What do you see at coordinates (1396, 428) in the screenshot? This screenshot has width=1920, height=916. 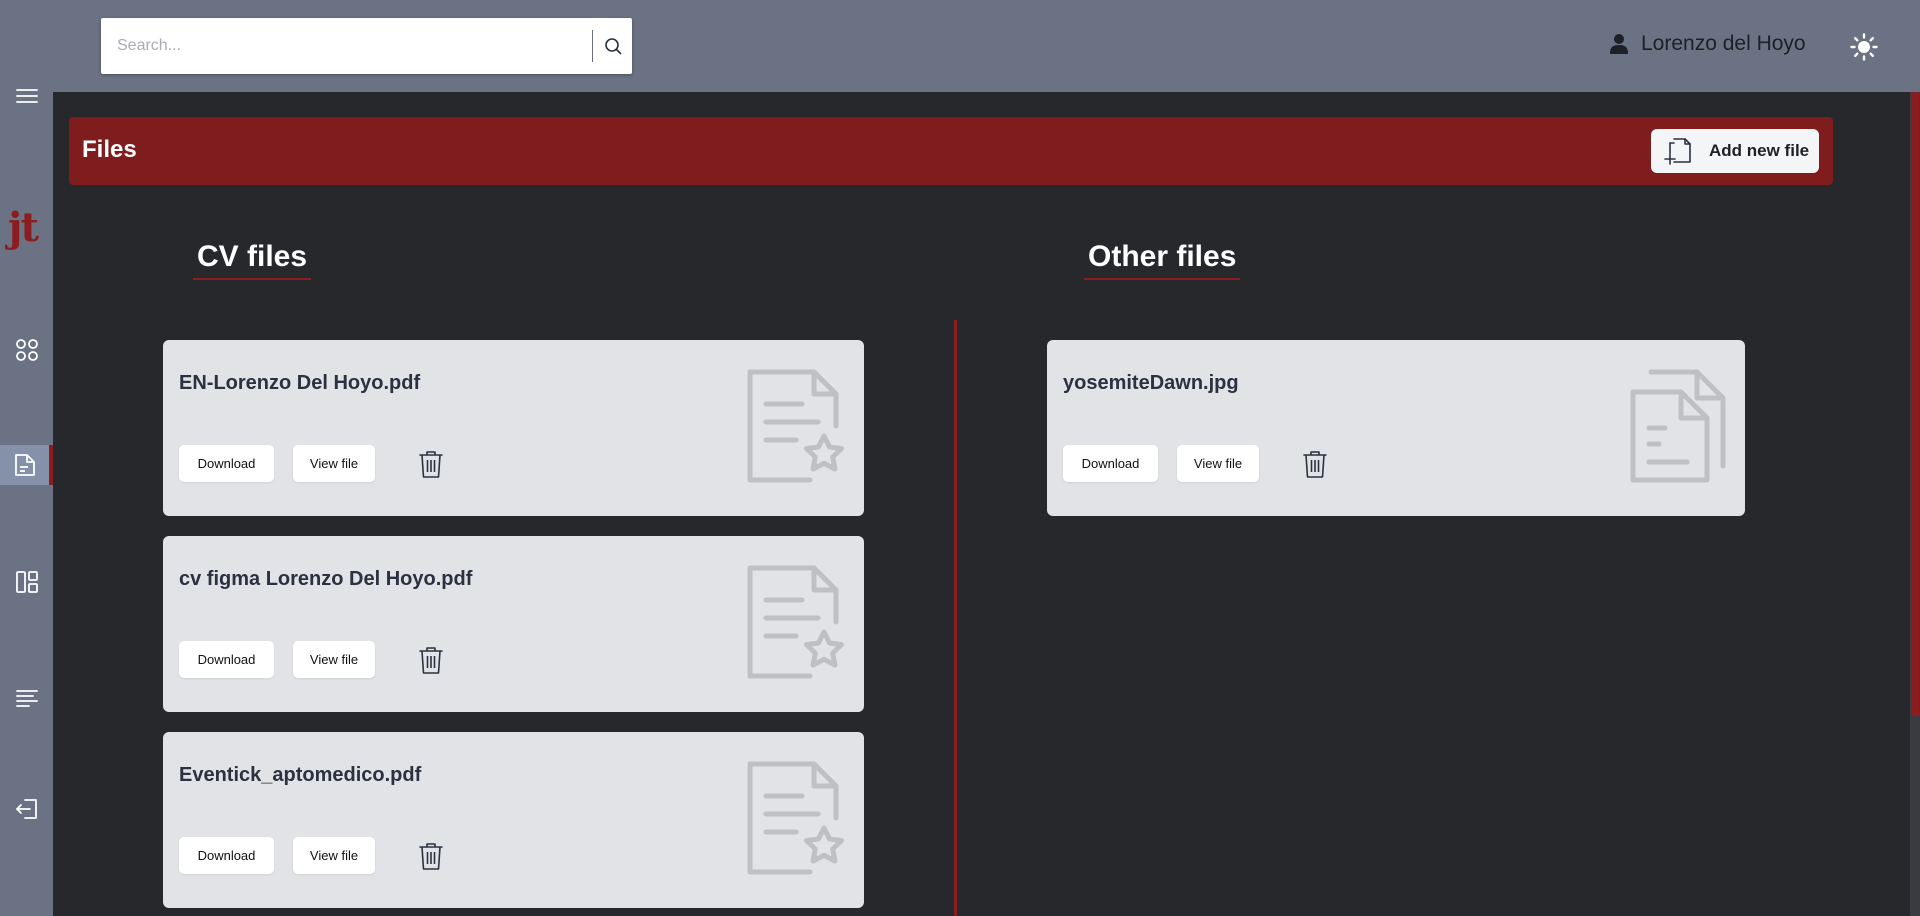 I see `file-card: yosemiteDawn.jpg Download View file` at bounding box center [1396, 428].